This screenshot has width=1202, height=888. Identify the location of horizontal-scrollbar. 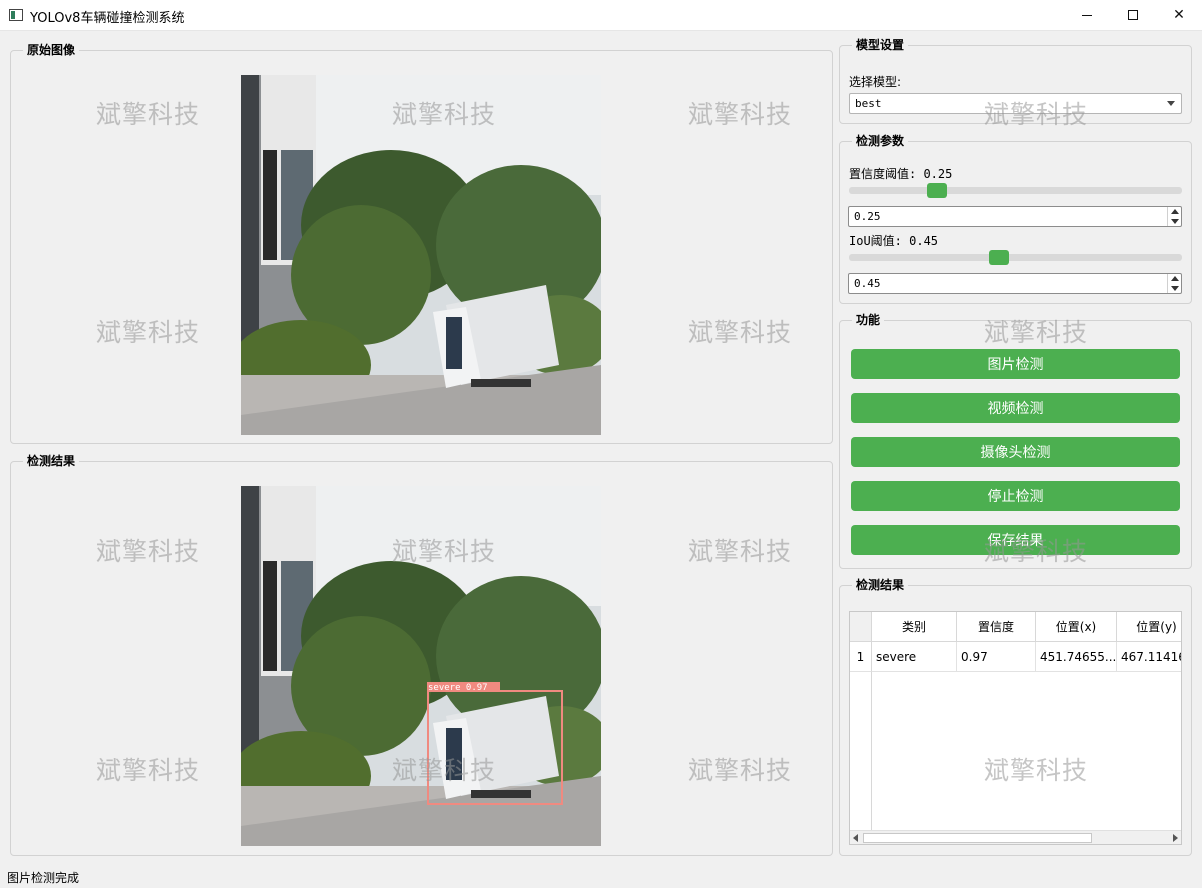
(1015, 837).